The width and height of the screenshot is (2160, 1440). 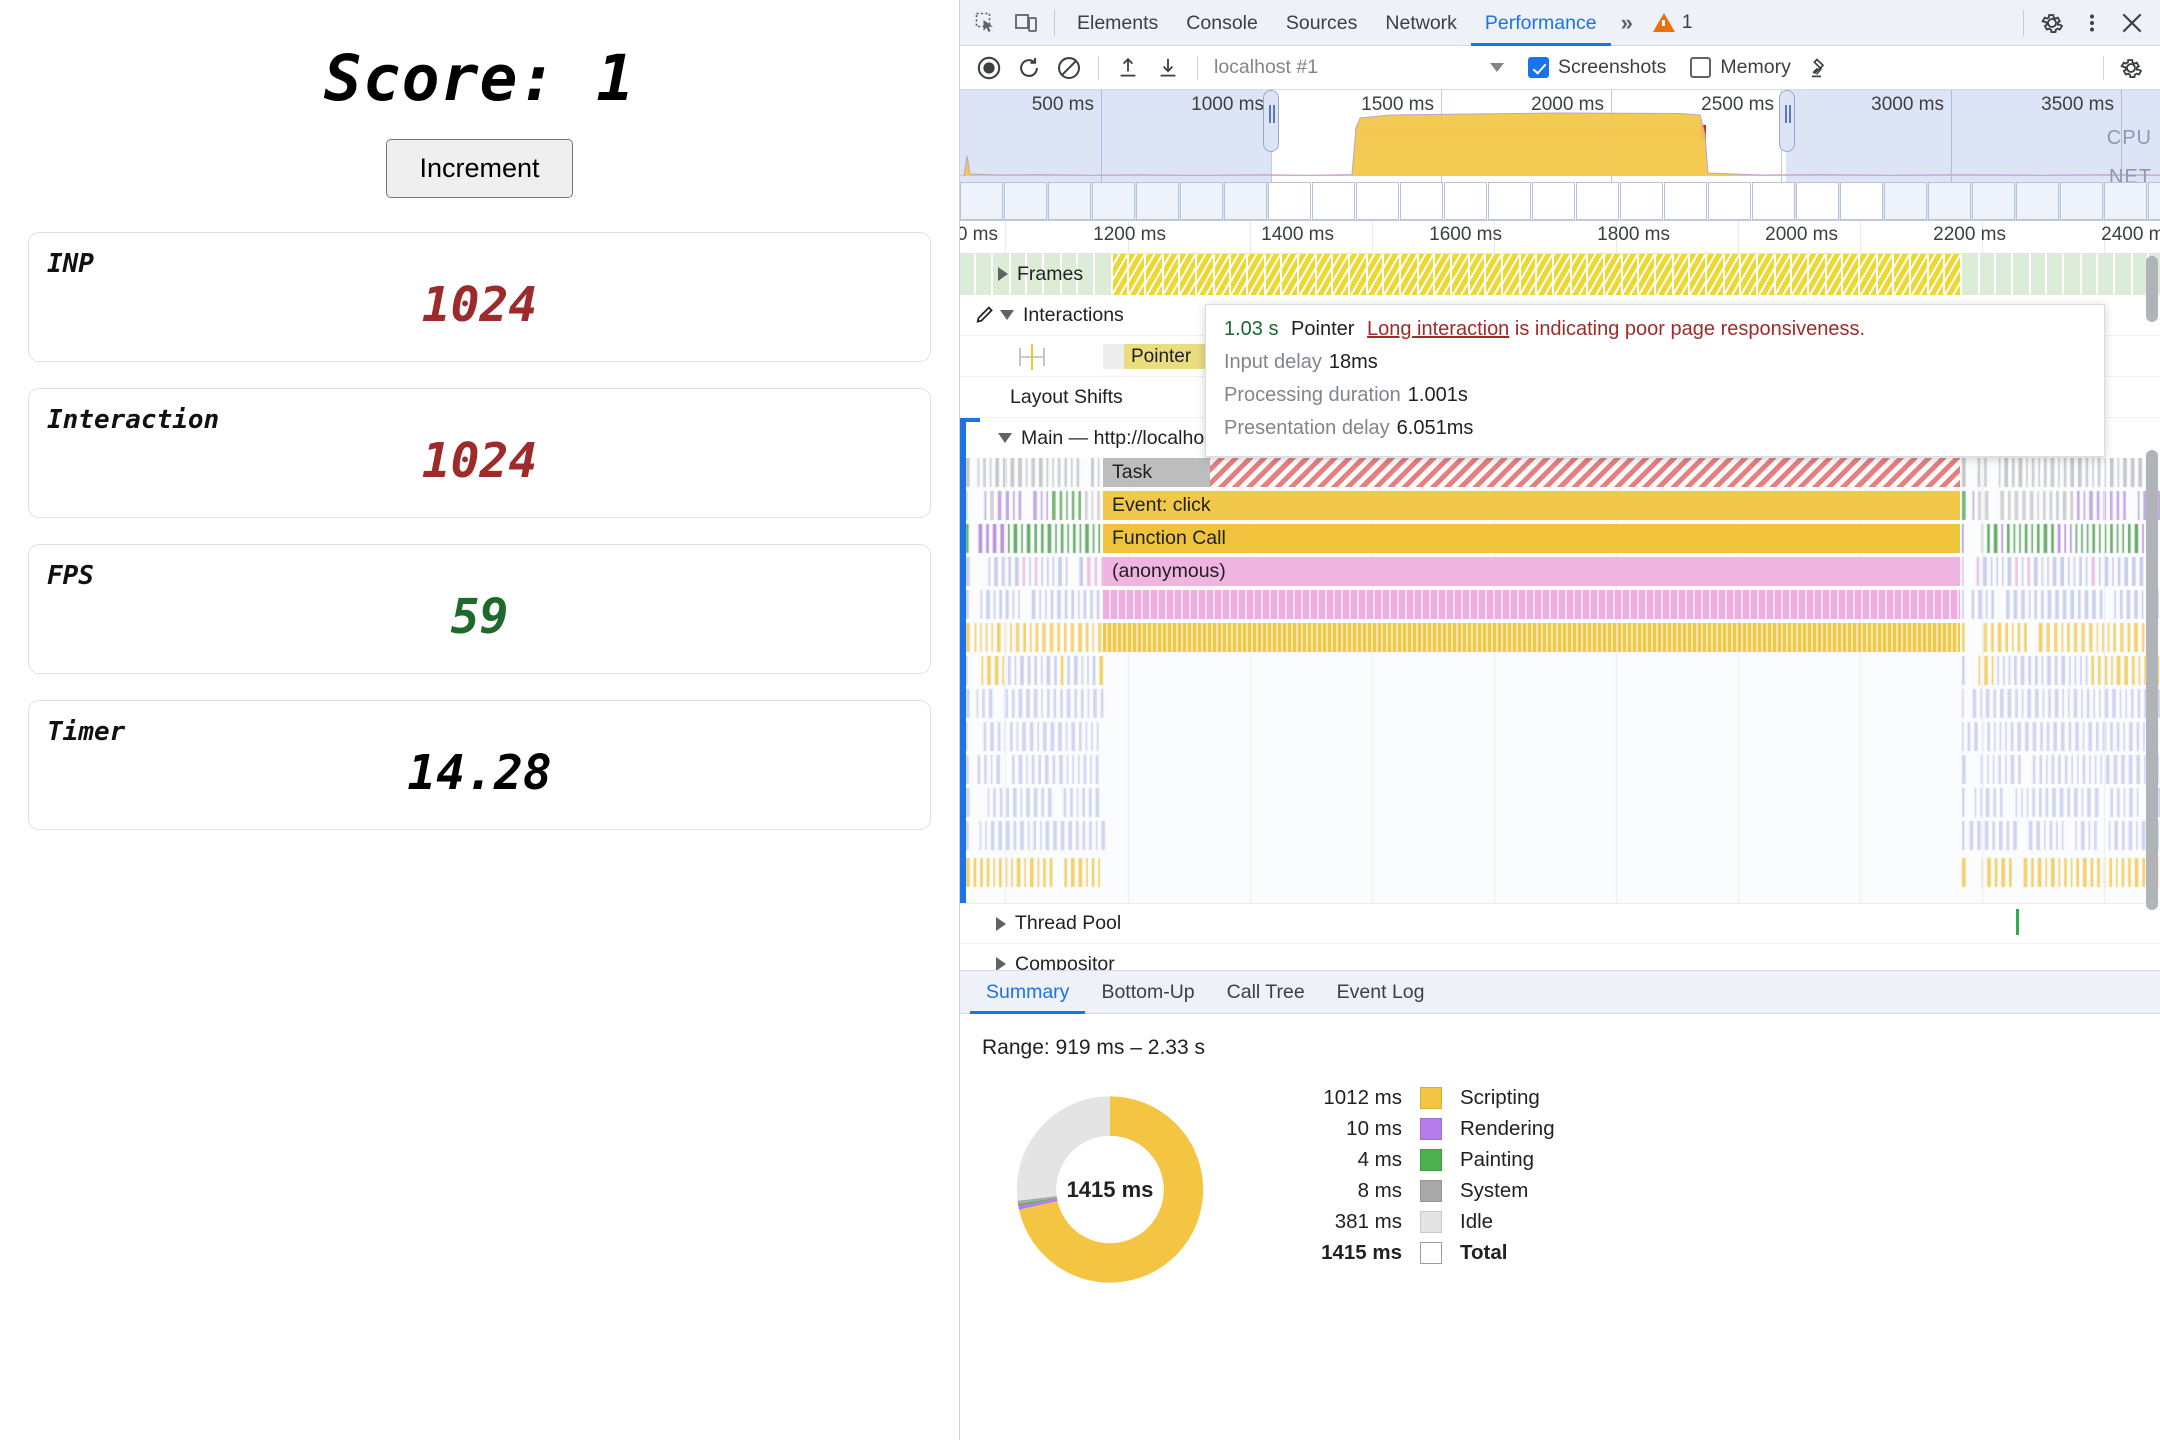 What do you see at coordinates (1168, 68) in the screenshot?
I see `save-profile-icon` at bounding box center [1168, 68].